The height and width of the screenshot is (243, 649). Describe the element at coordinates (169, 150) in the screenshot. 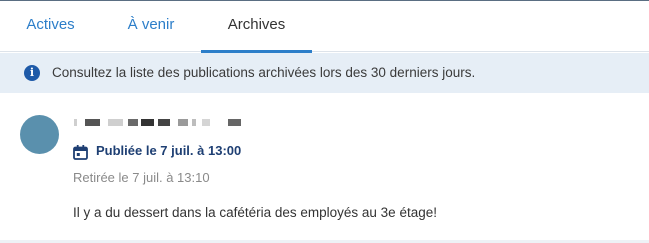

I see `published-date: Publiée le 7 juil. à 13:00` at that location.